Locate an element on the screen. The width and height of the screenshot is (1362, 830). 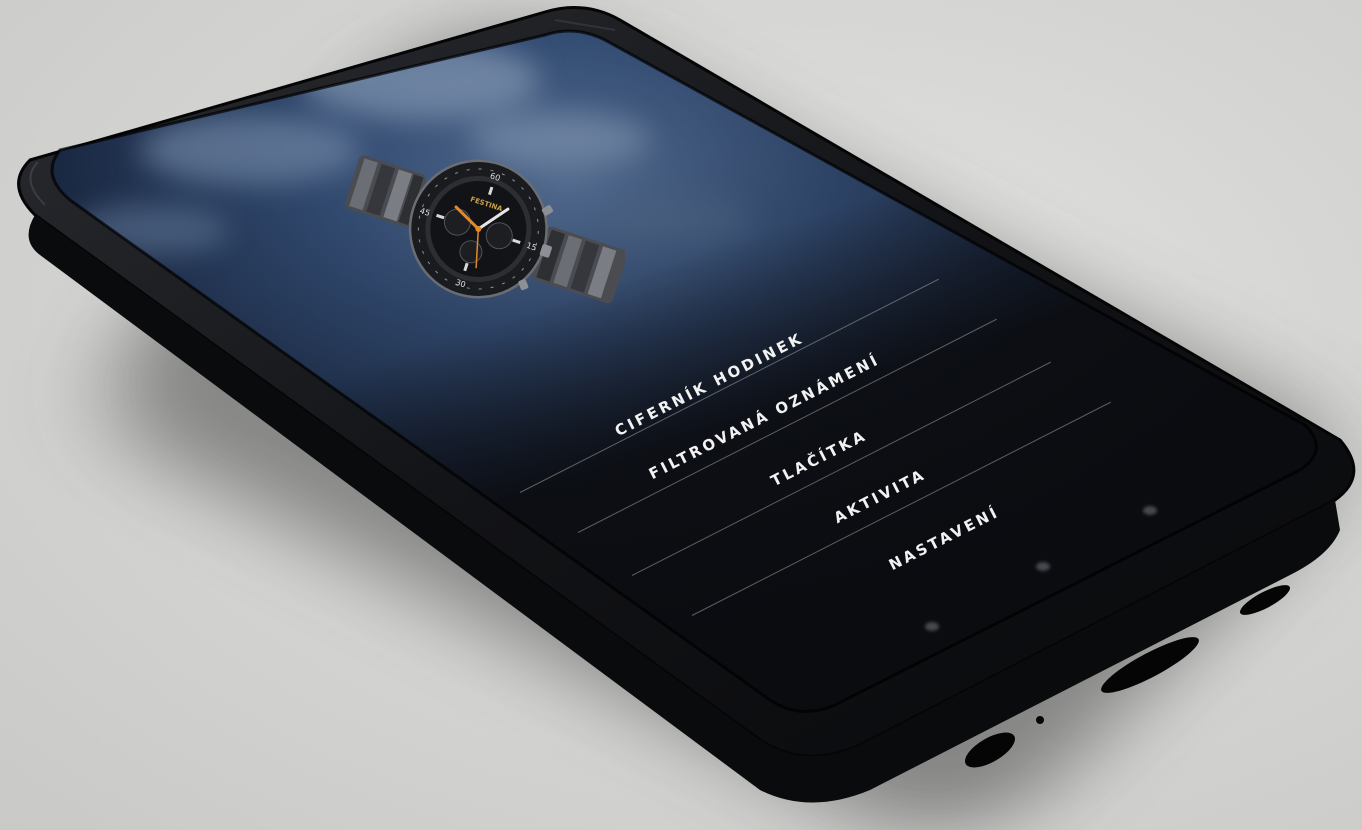
nav-home-button is located at coordinates (1043, 566).